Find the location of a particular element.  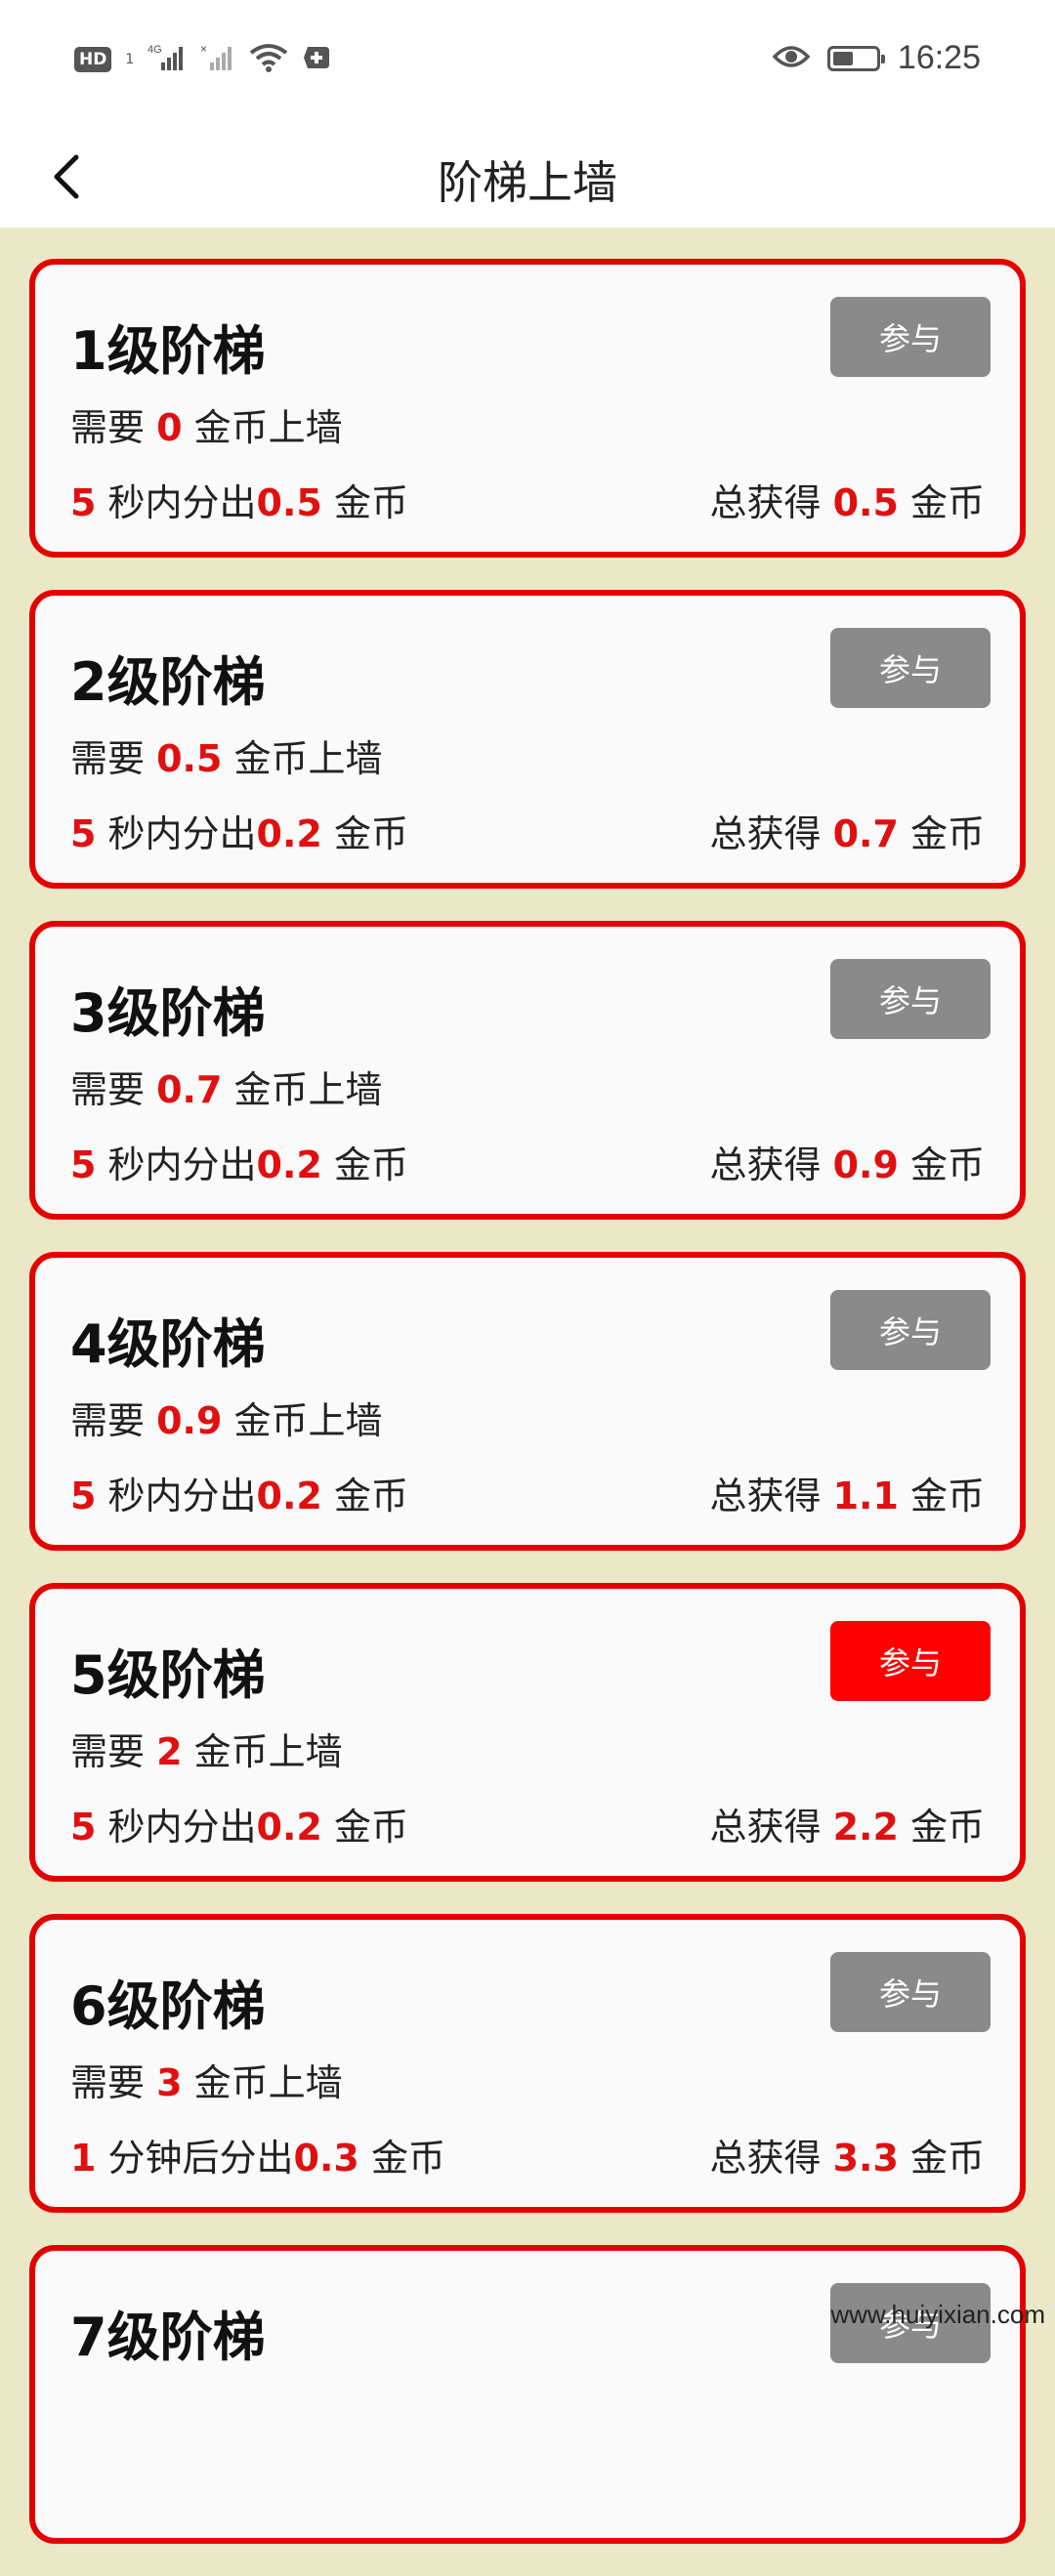

required-coins: 需要 0.9 金币上墙 is located at coordinates (226, 1420).